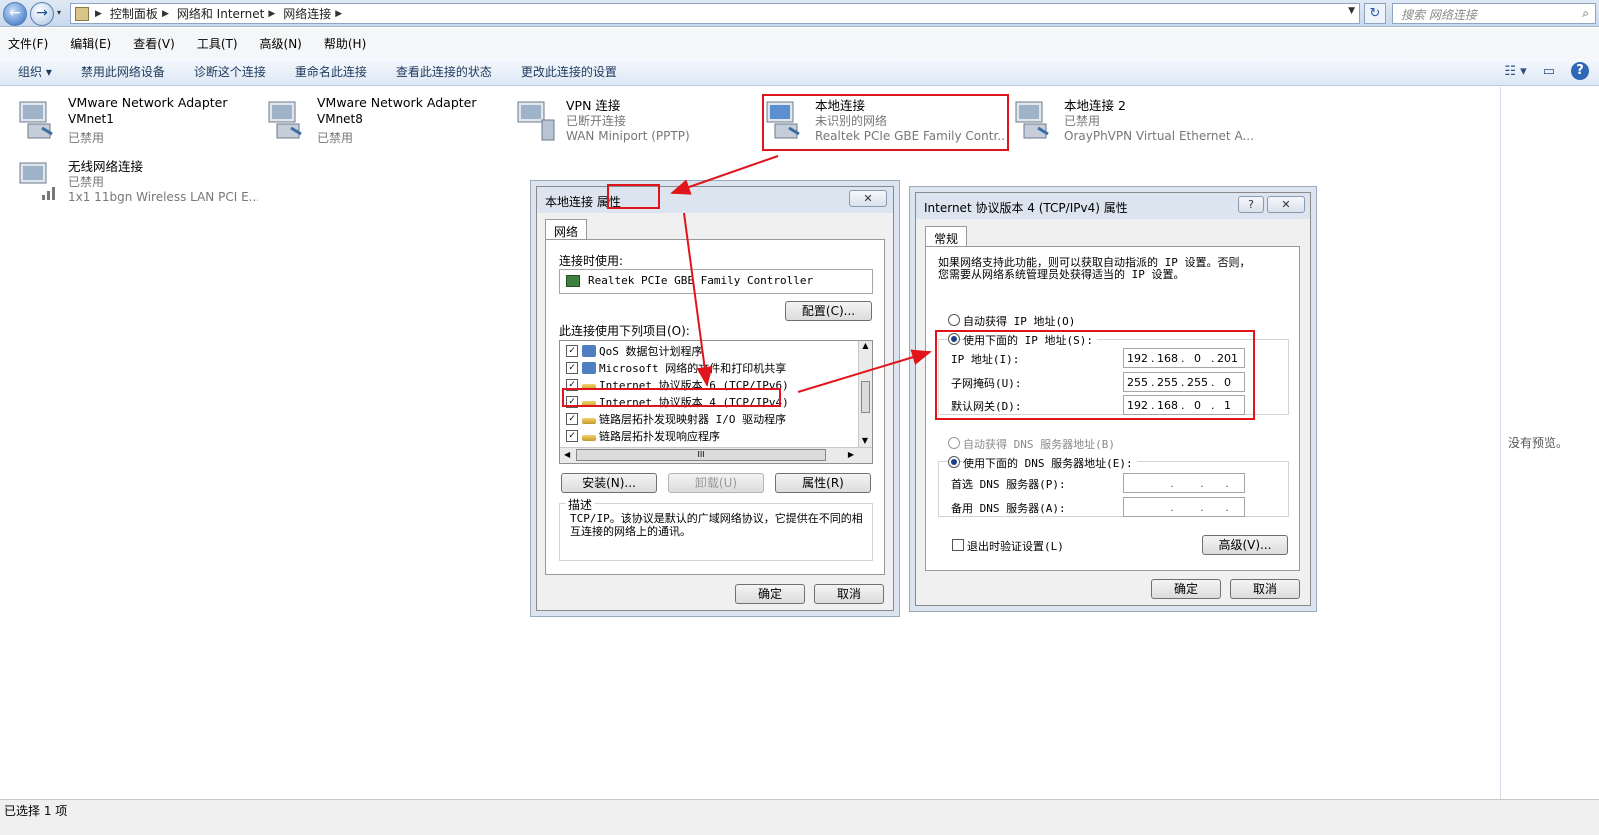 This screenshot has width=1599, height=835. I want to click on adapter-subtitle: VMnet1, so click(91, 119).